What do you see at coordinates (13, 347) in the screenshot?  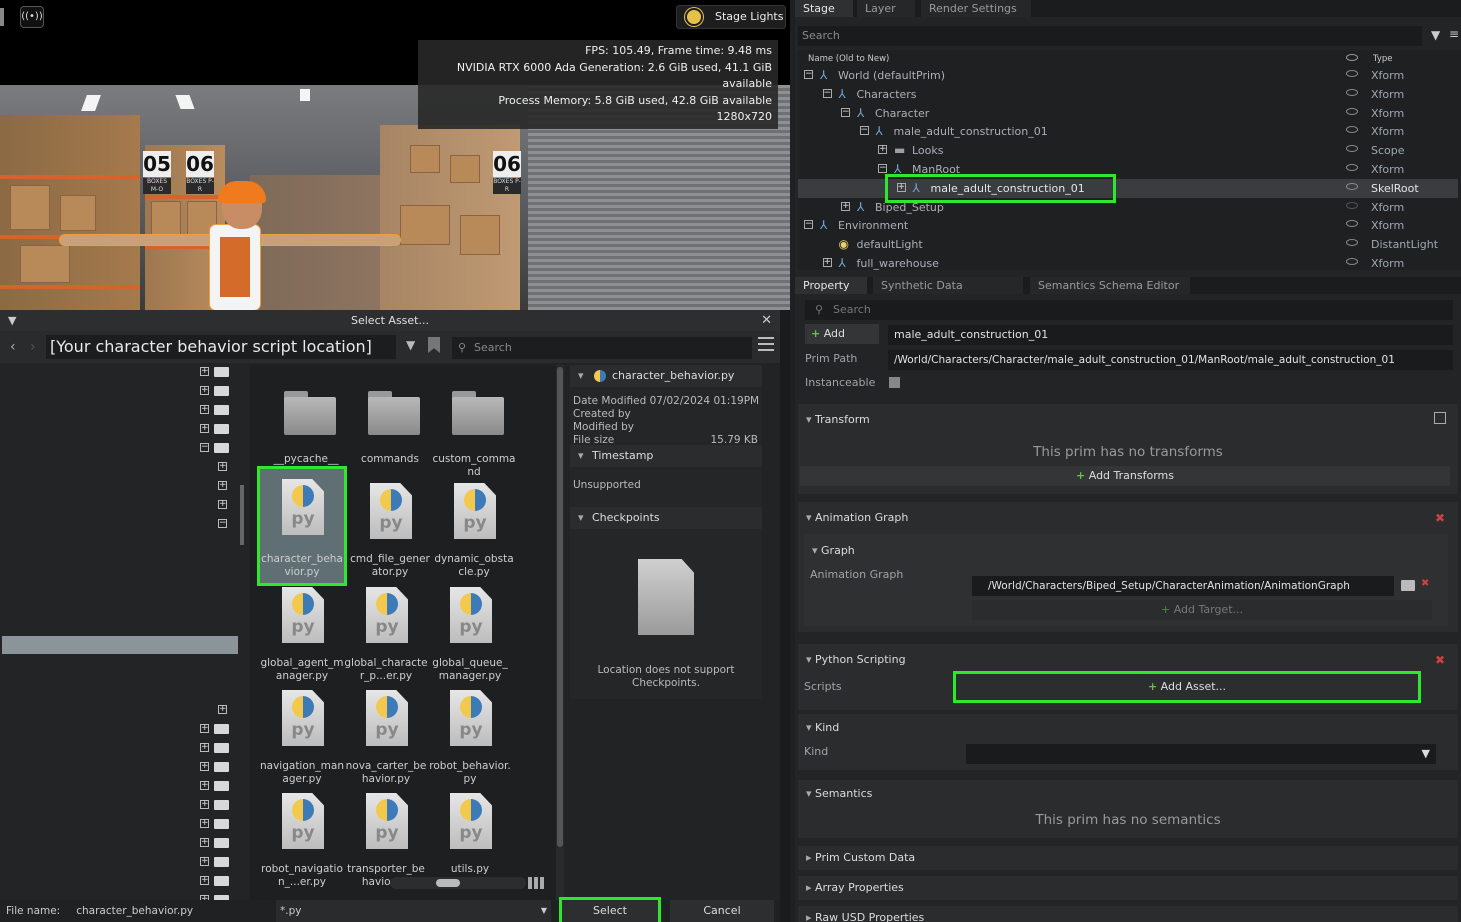 I see `back-arrow-icon: ‹` at bounding box center [13, 347].